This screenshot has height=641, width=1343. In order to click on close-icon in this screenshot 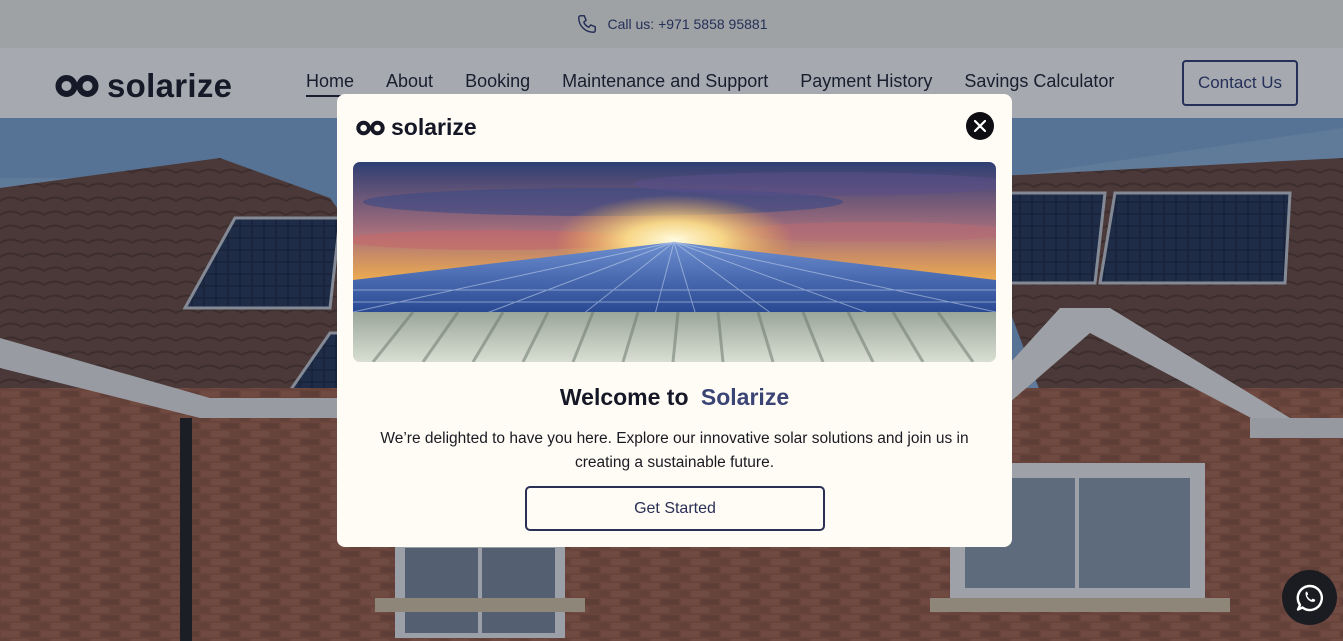, I will do `click(980, 126)`.